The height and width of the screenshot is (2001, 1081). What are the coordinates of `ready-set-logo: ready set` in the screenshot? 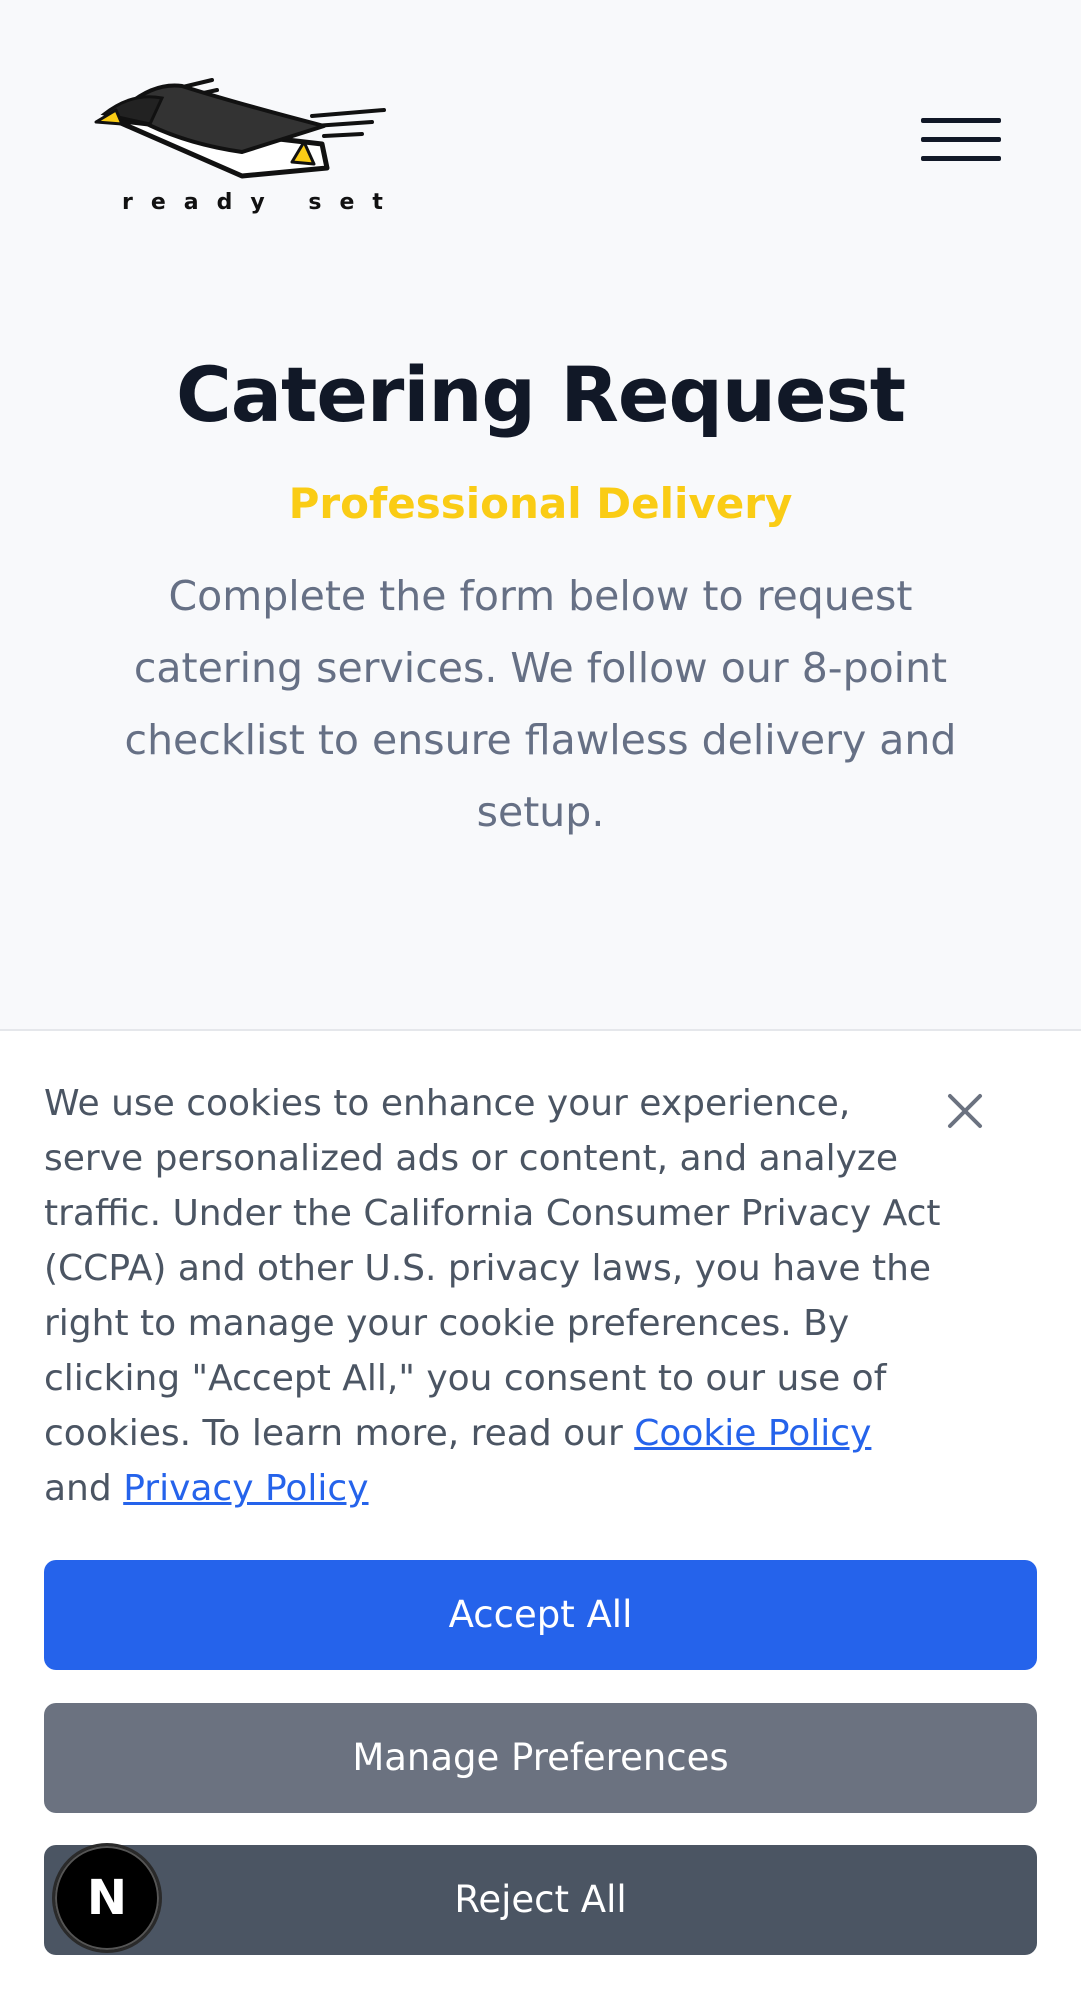 It's located at (242, 147).